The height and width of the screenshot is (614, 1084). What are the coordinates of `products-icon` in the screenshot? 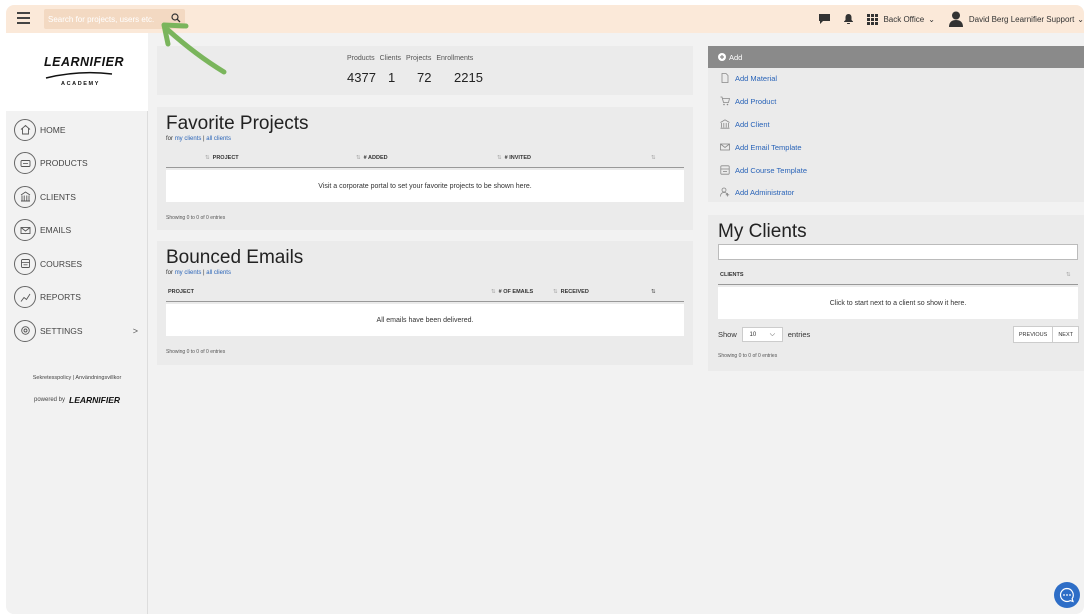 It's located at (25, 163).